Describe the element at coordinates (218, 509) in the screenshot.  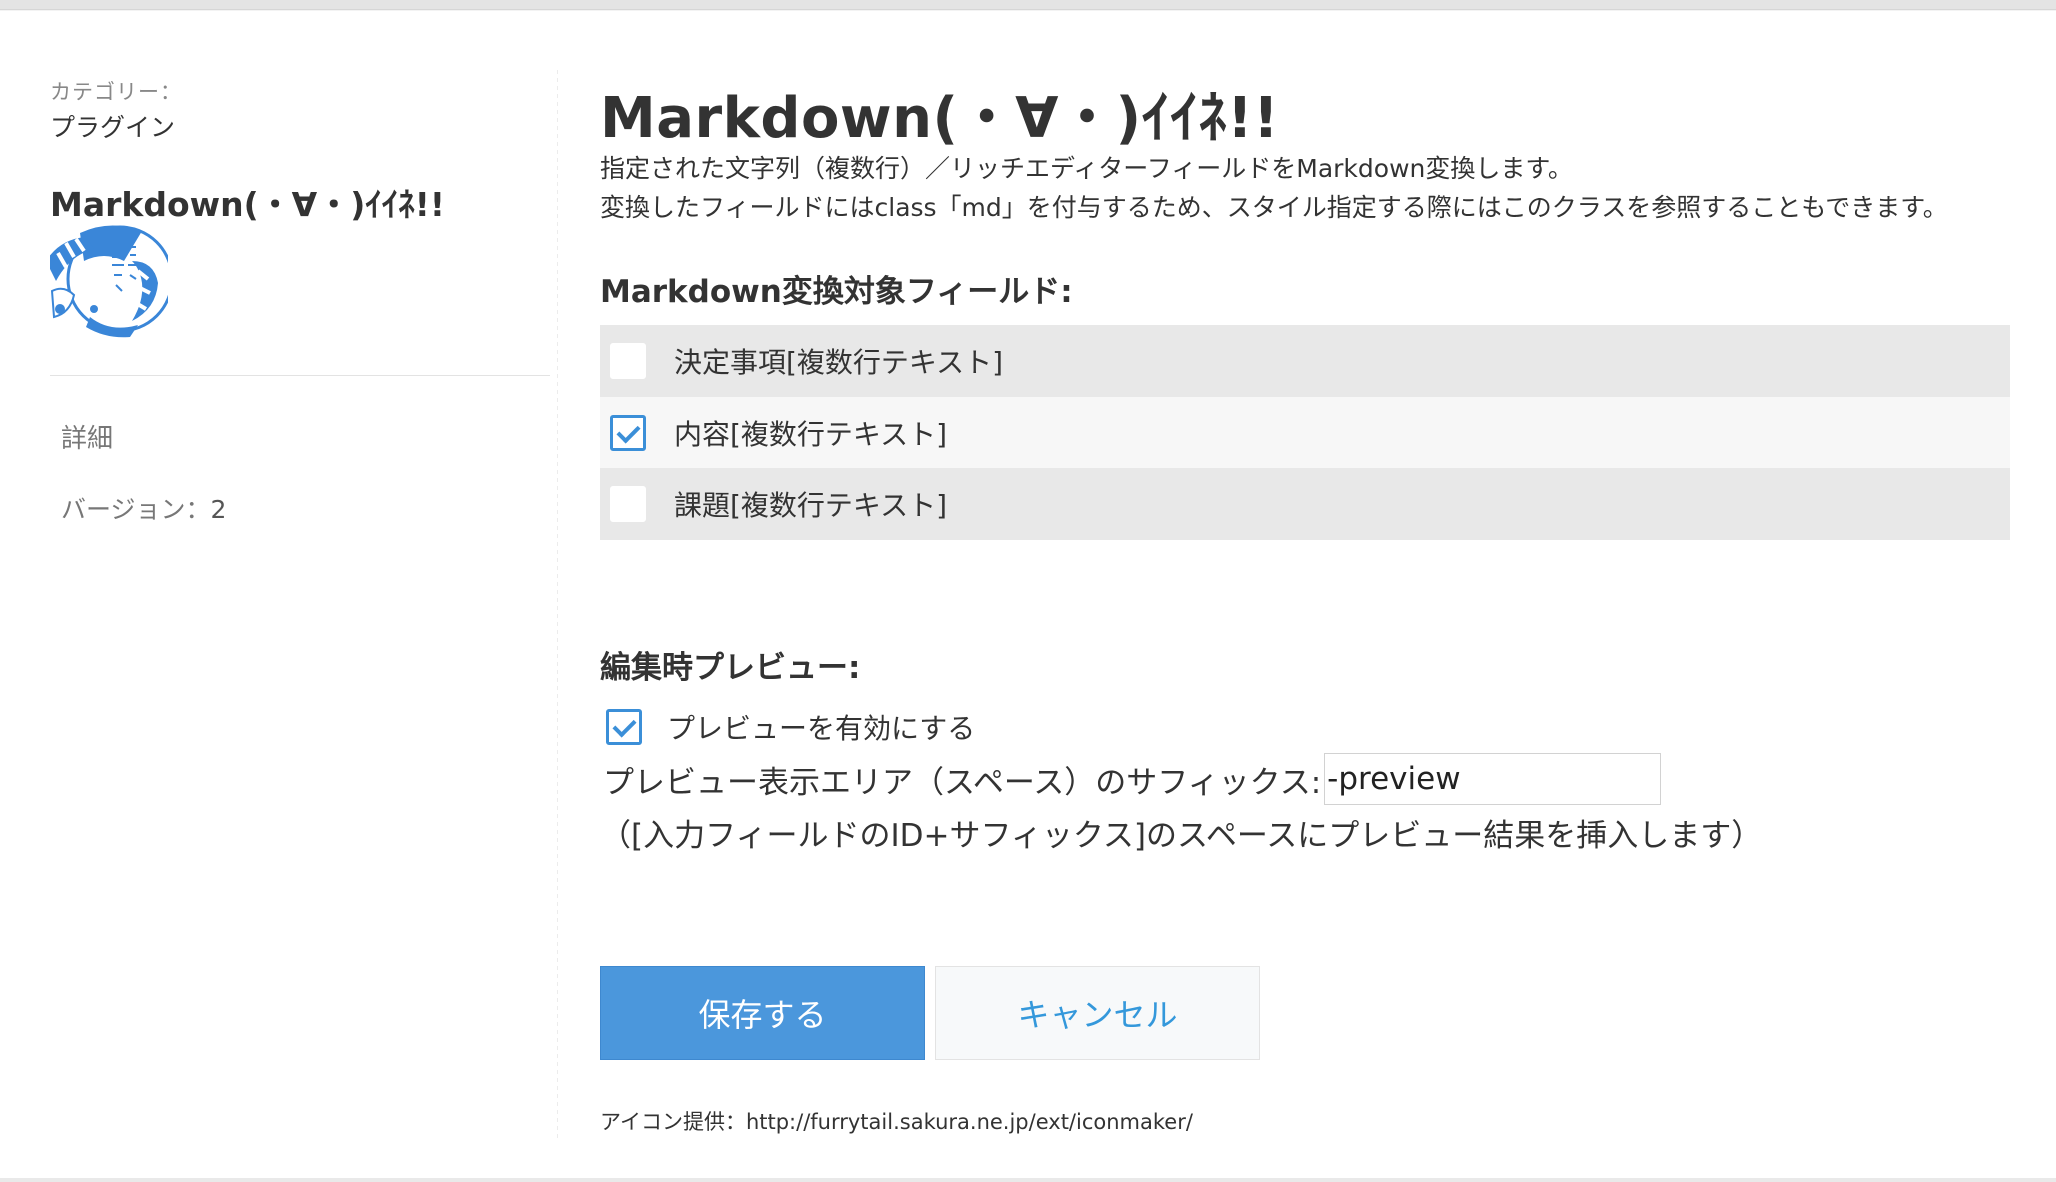
I see `version-value: 2` at that location.